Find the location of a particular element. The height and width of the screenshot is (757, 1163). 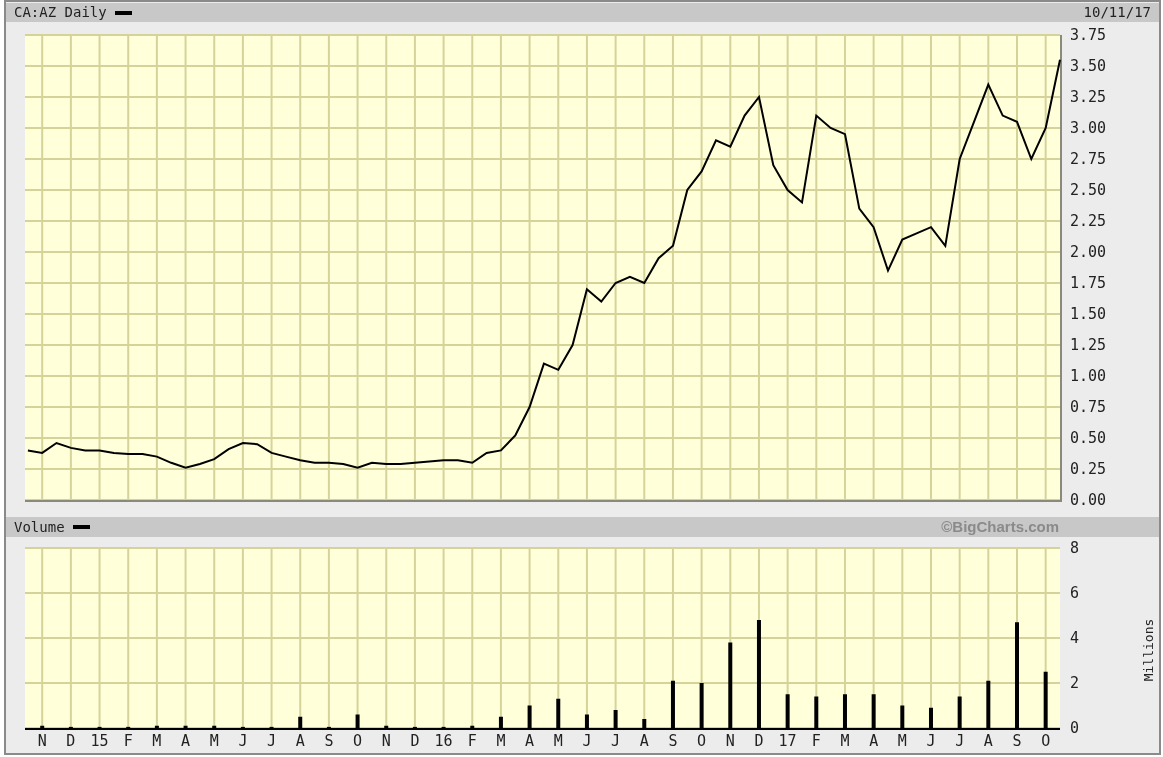

axis-label: 15 is located at coordinates (99, 741).